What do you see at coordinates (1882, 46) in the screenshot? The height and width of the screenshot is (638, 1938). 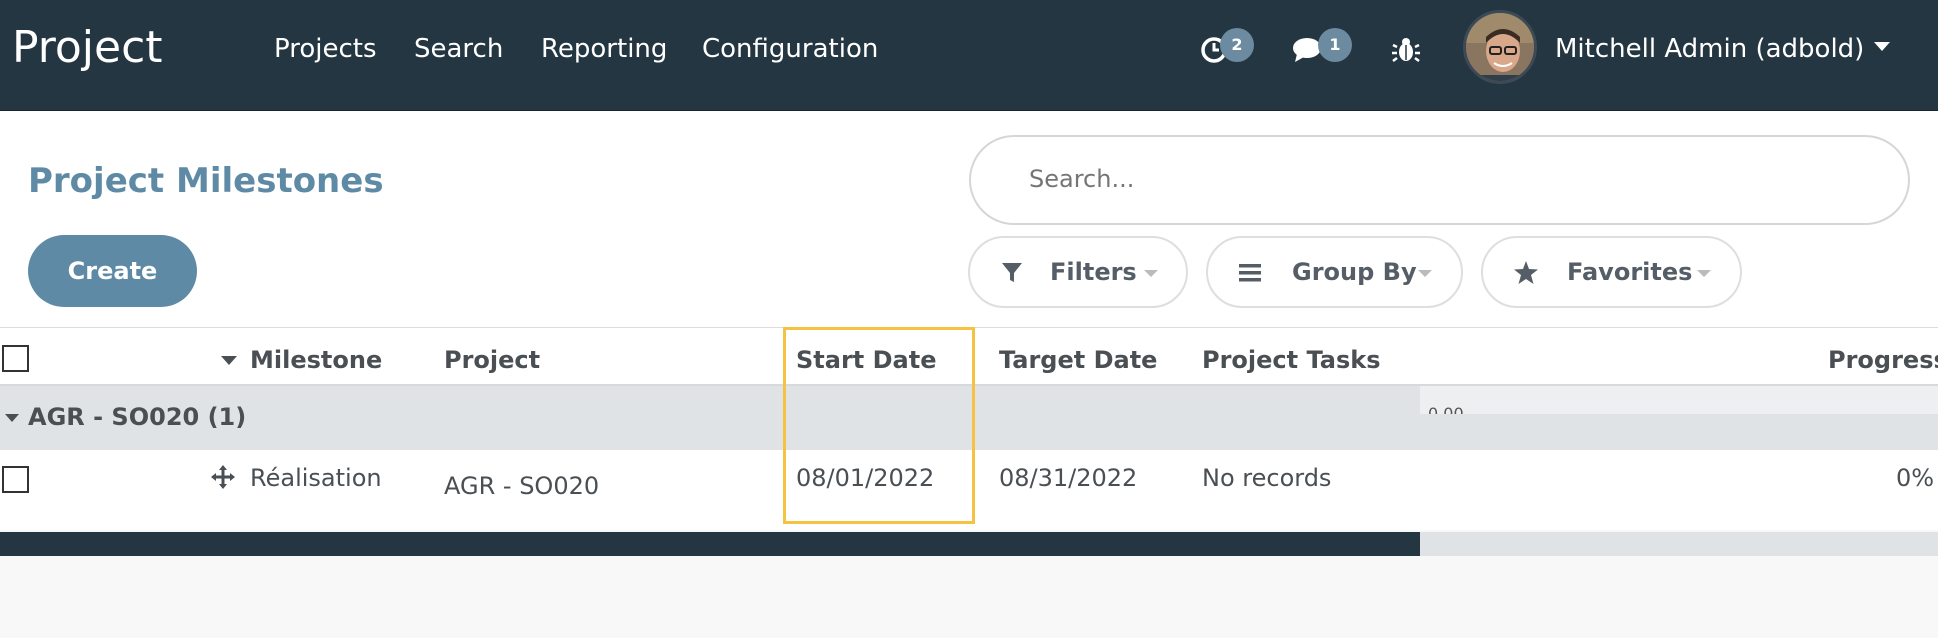 I see `user-menu-caret-icon` at bounding box center [1882, 46].